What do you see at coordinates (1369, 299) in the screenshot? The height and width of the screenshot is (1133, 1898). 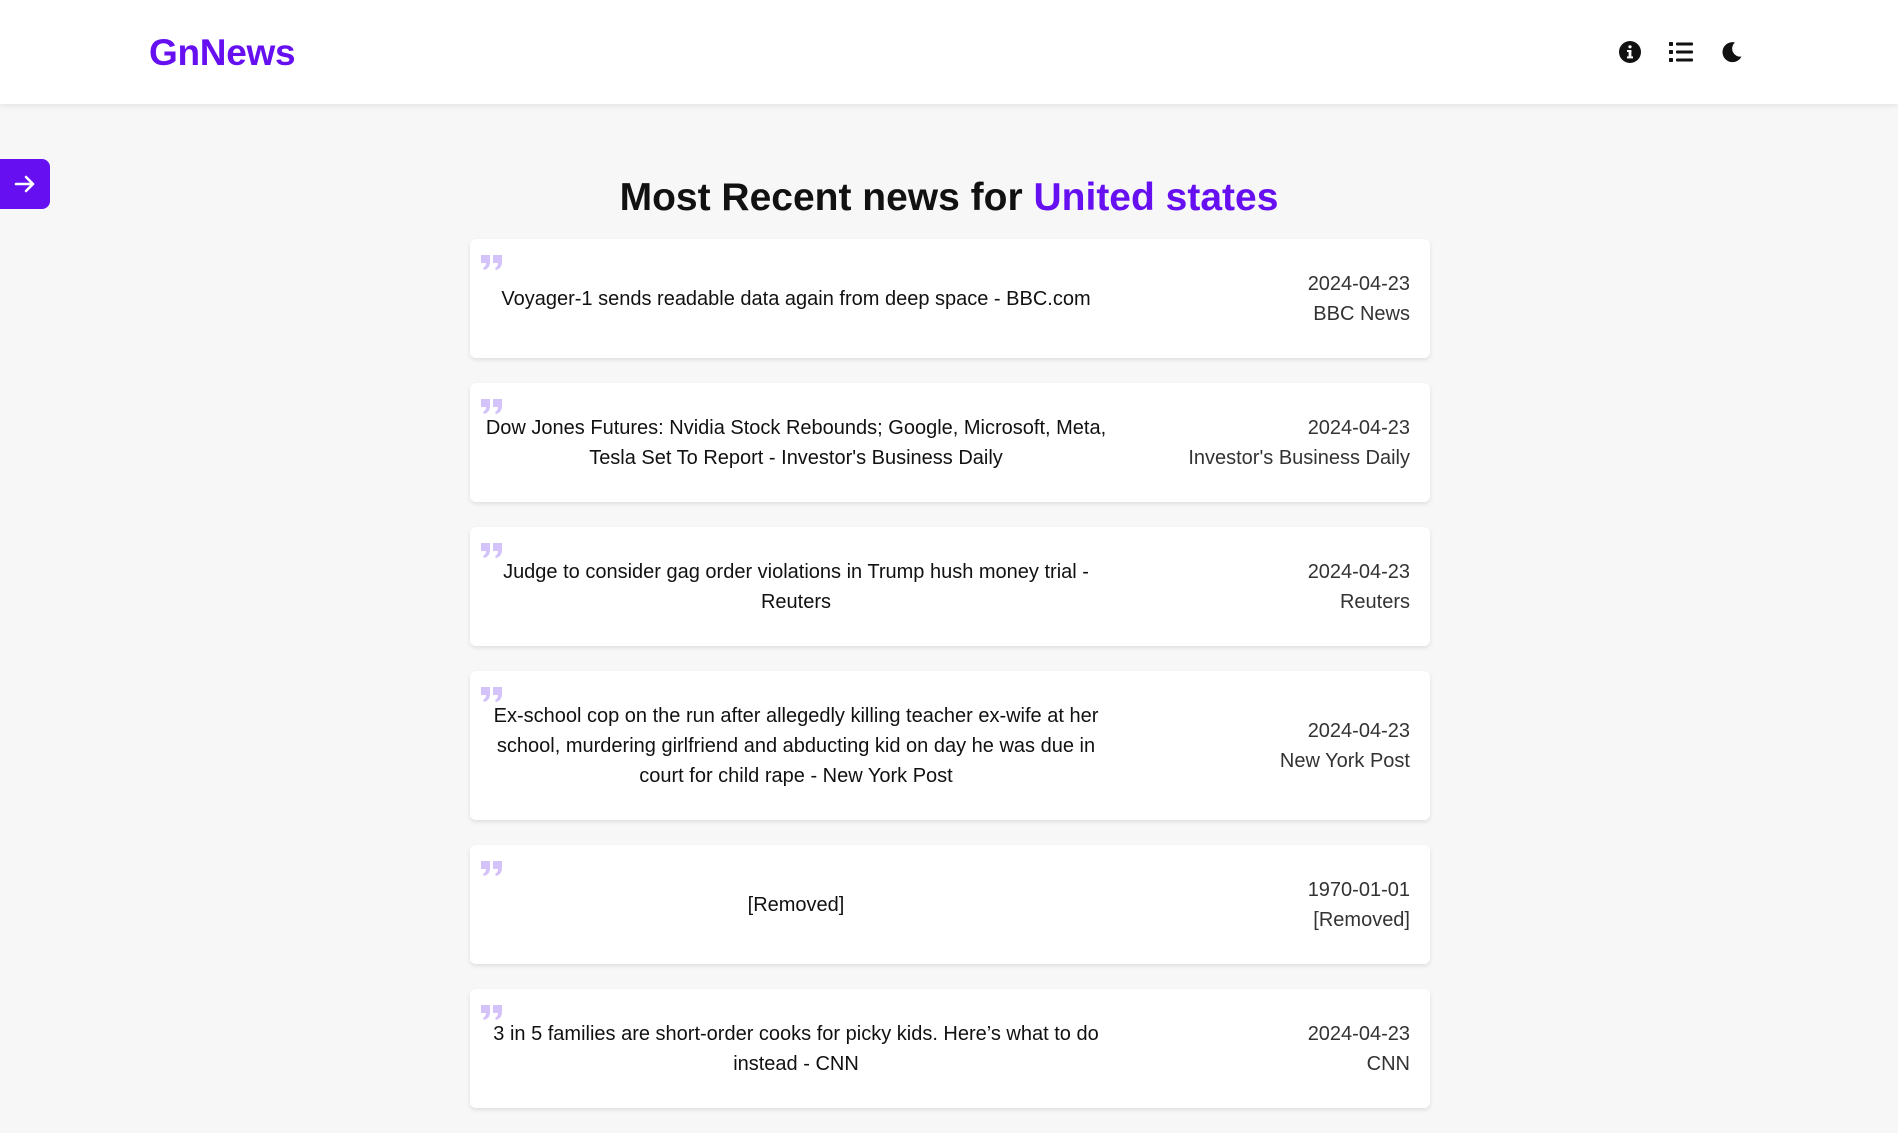 I see `news-meta: 2024-04-23 BBC News` at bounding box center [1369, 299].